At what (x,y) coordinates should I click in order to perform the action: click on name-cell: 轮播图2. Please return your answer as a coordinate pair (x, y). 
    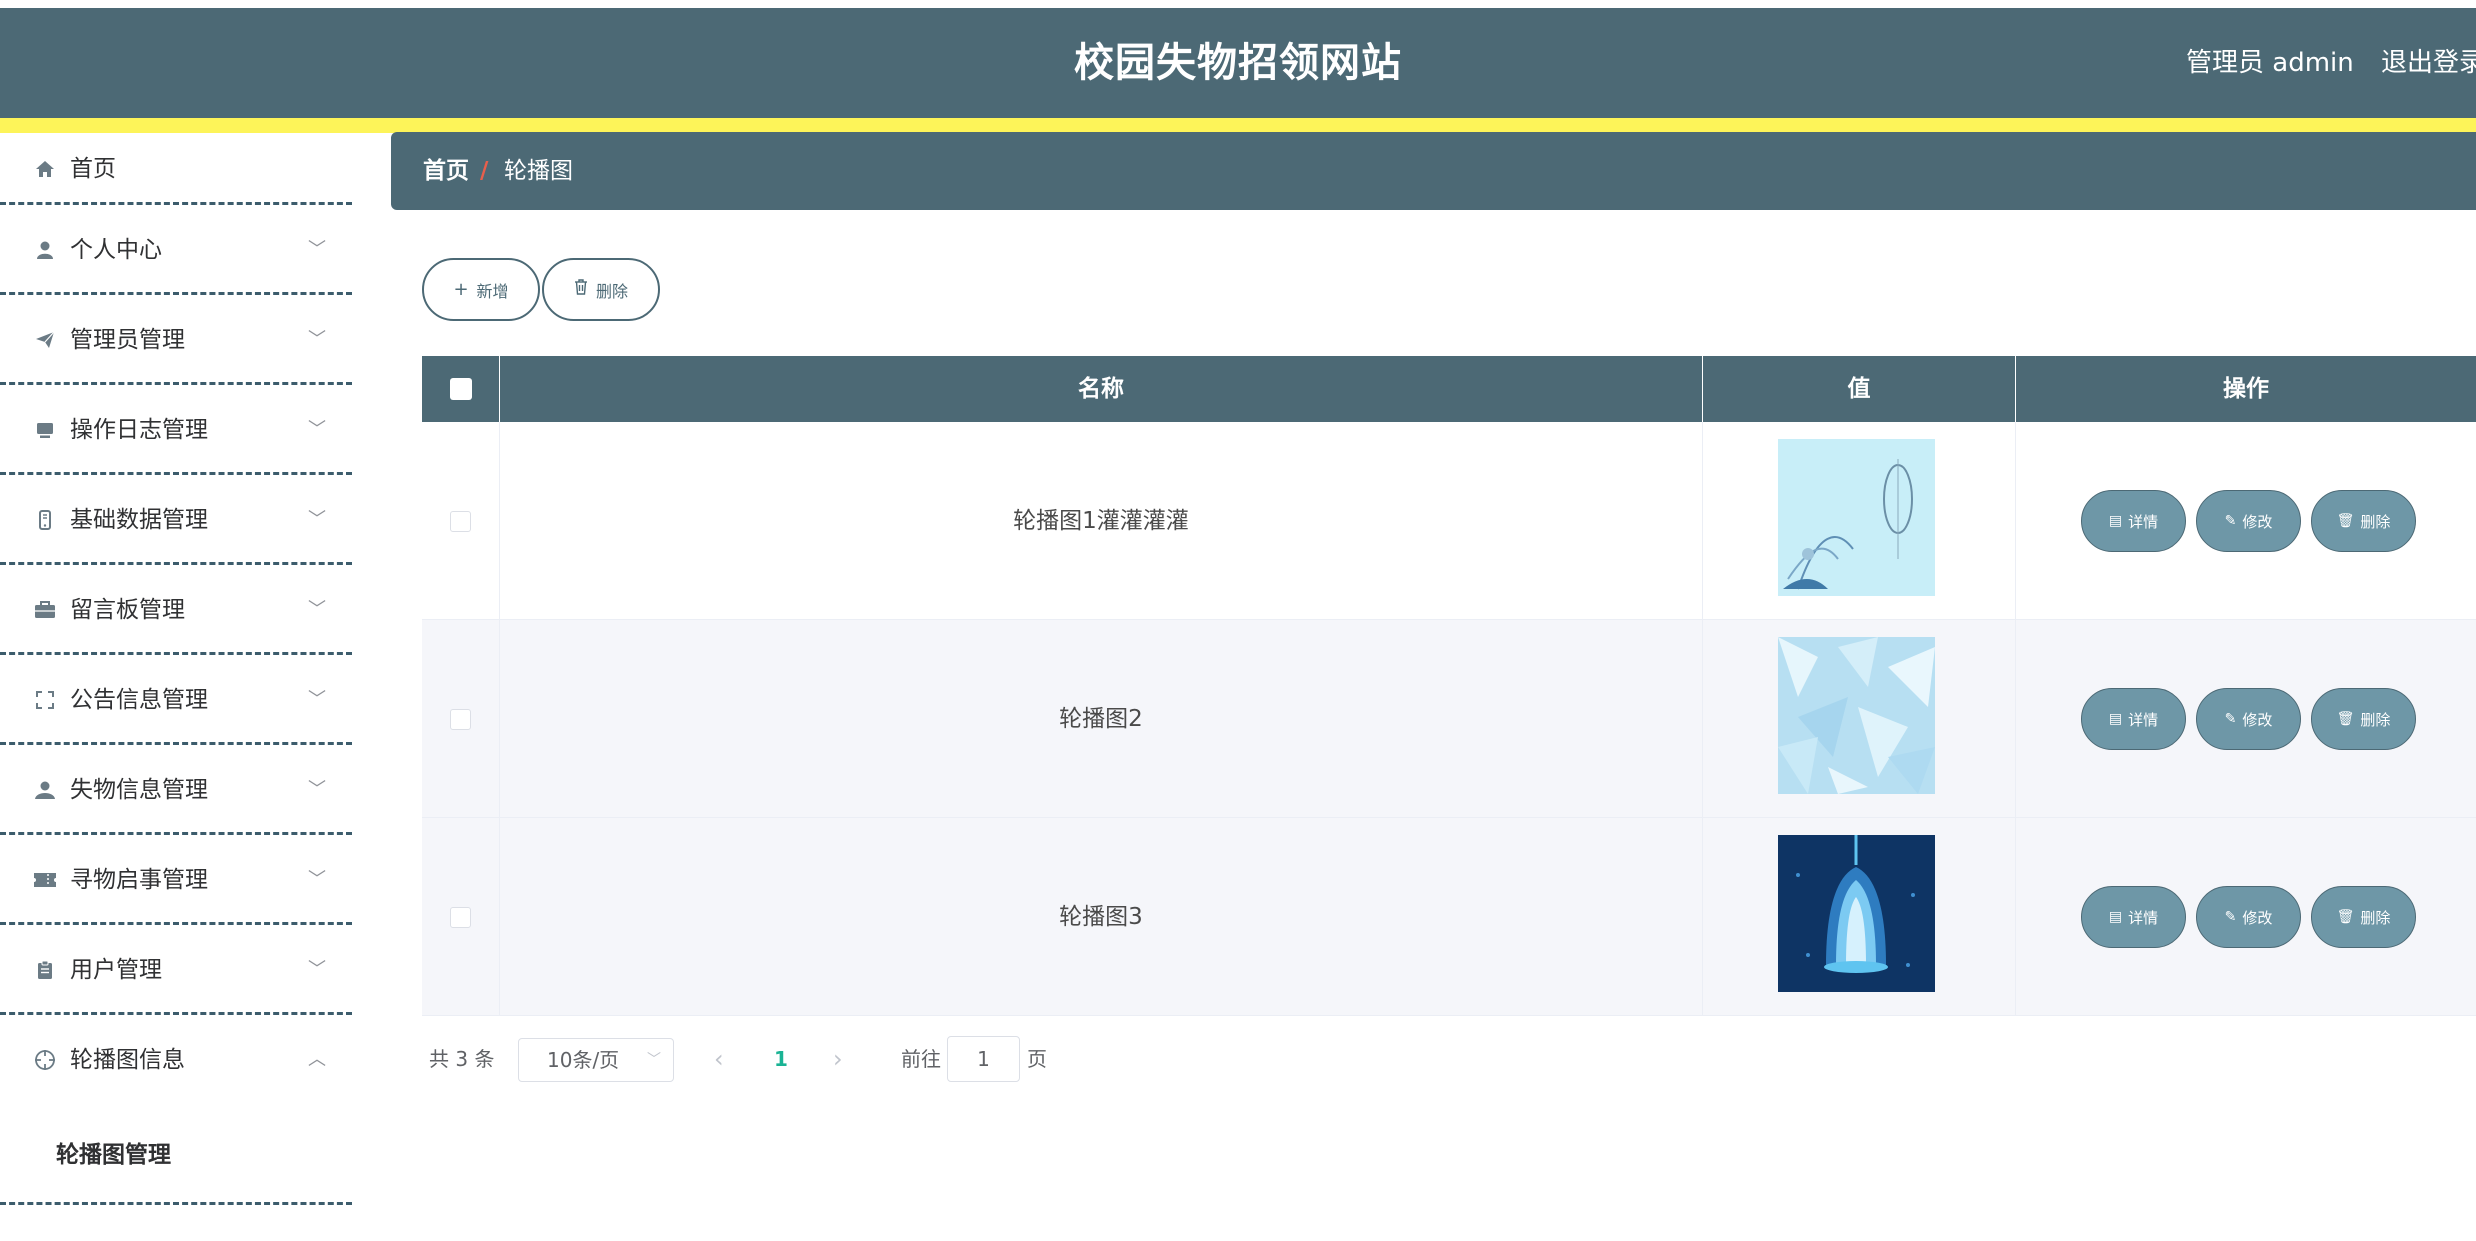
    Looking at the image, I should click on (1101, 719).